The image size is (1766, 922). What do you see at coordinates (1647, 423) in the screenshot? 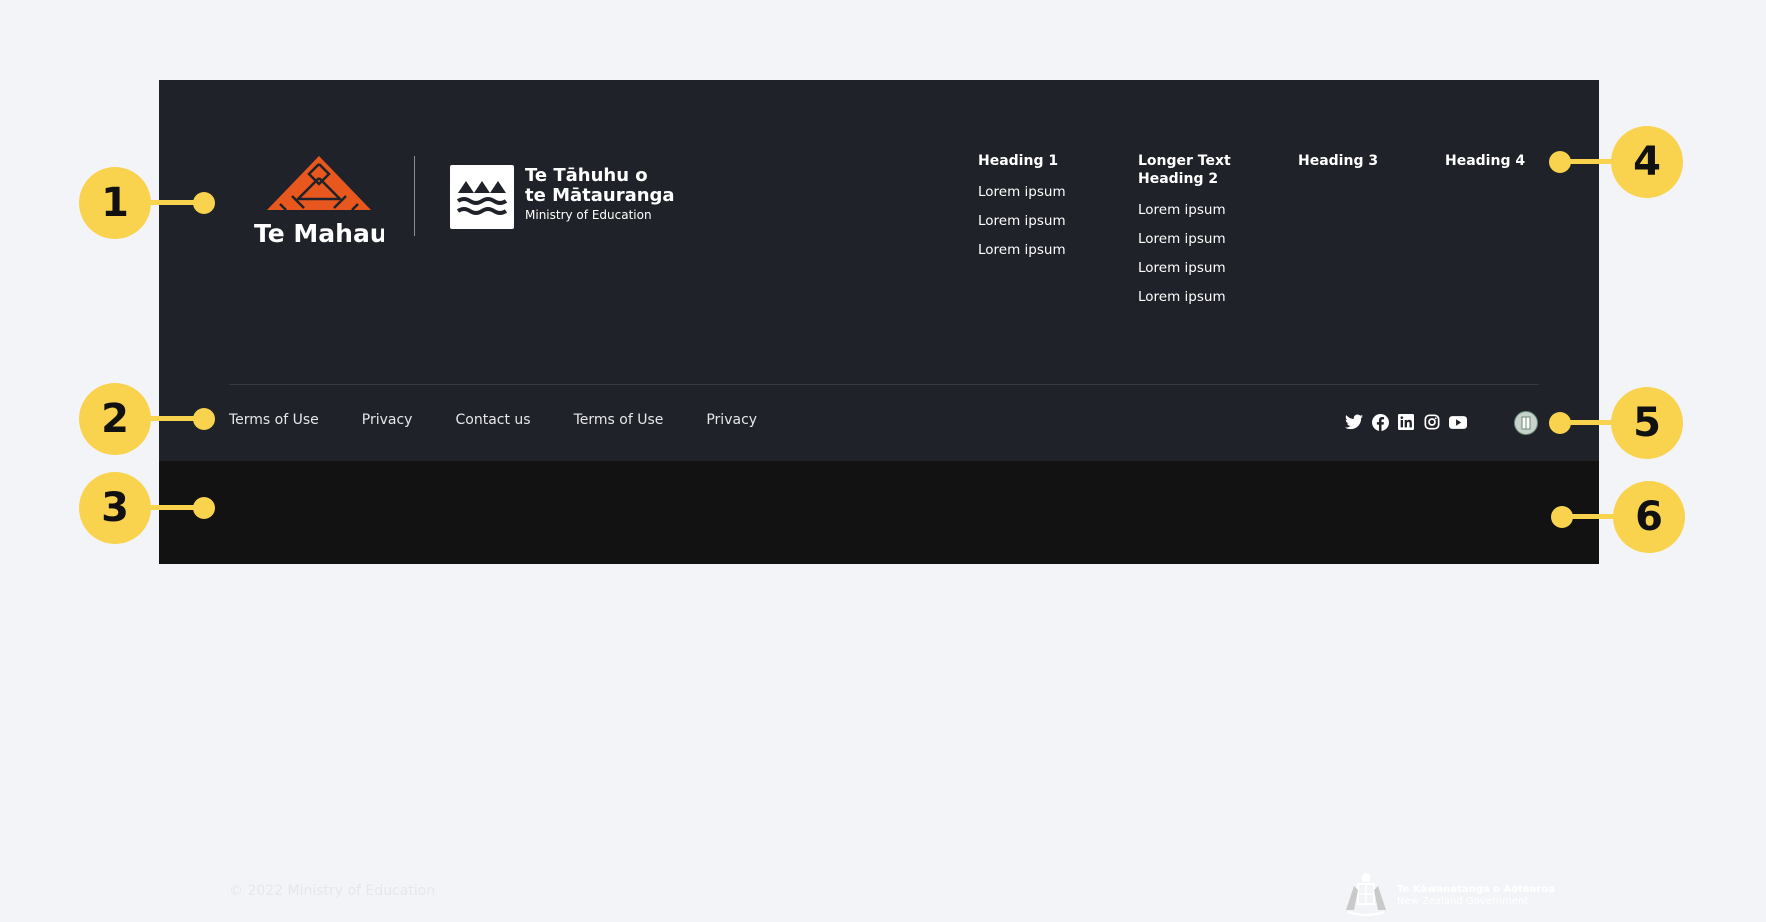
I see `callout-badge: 5` at bounding box center [1647, 423].